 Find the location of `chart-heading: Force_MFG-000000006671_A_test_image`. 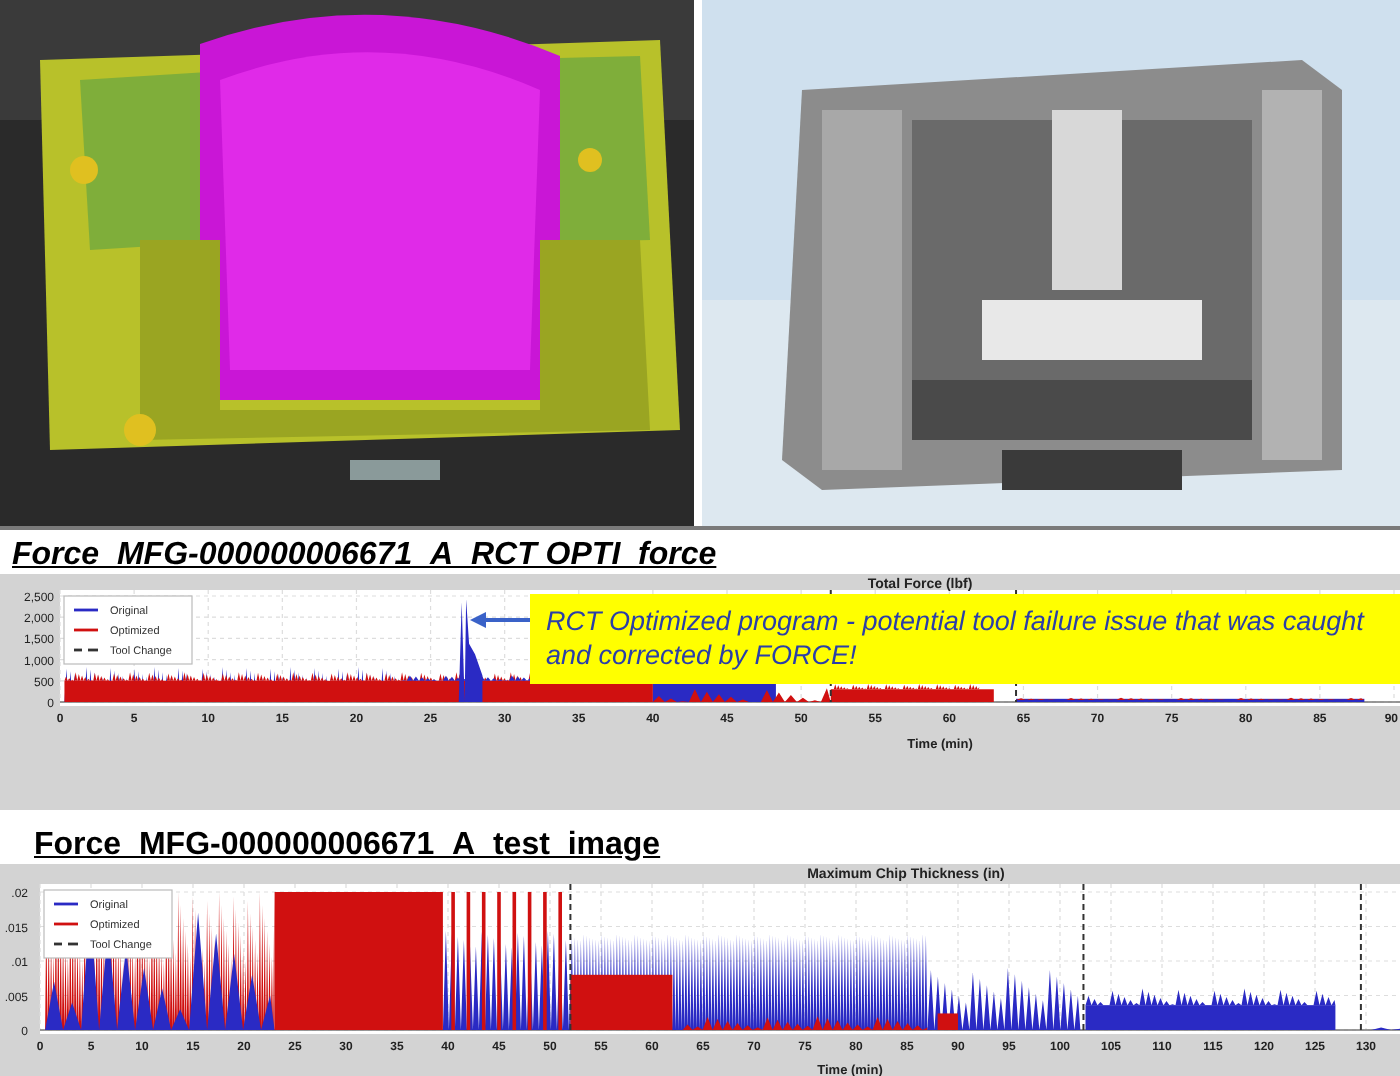

chart-heading: Force_MFG-000000006671_A_test_image is located at coordinates (347, 845).